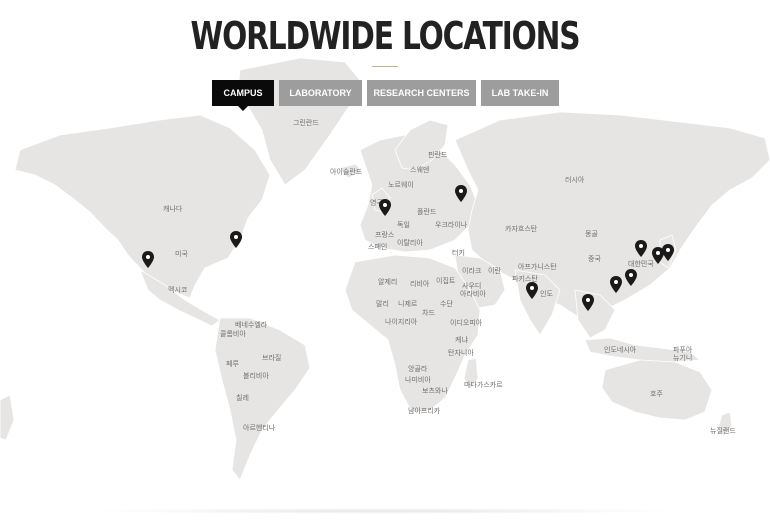  Describe the element at coordinates (178, 289) in the screenshot. I see `label-mexico: 멕시코` at that location.